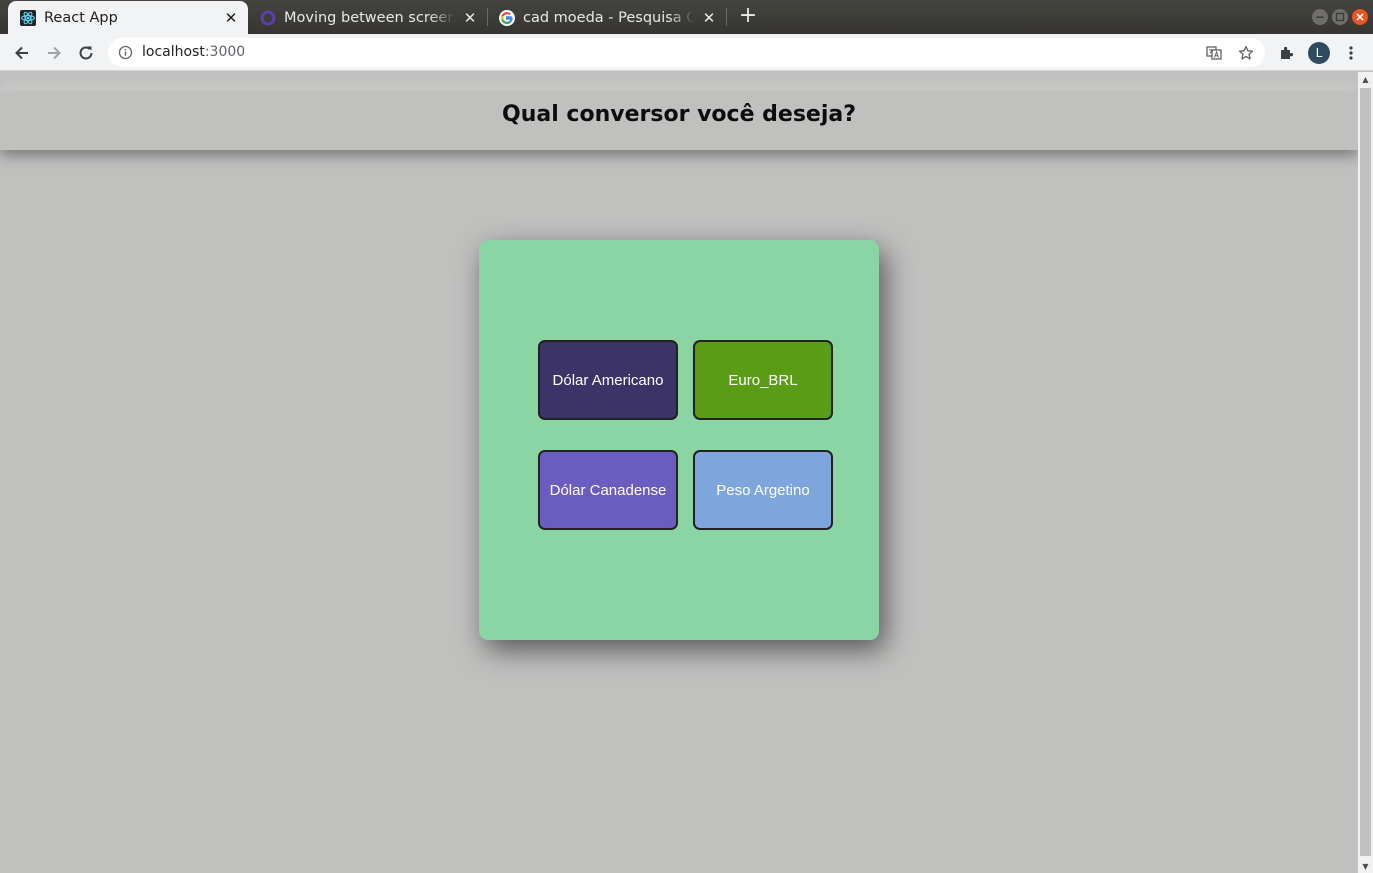 This screenshot has width=1373, height=873. I want to click on url-text: localhost:3000, so click(193, 52).